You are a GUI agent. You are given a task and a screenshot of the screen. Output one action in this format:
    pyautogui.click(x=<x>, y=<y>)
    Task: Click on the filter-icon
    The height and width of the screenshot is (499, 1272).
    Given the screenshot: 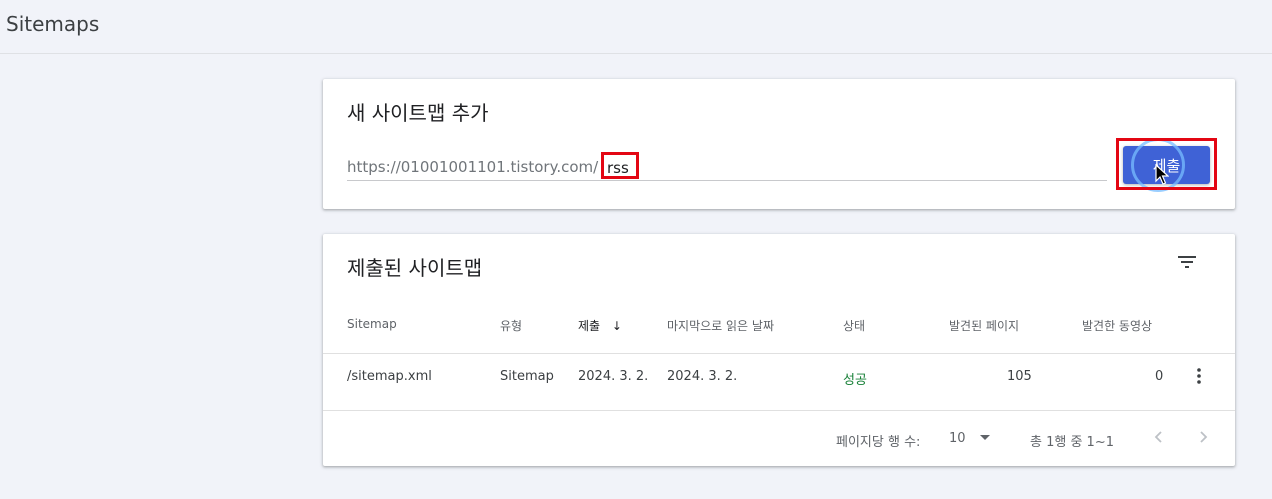 What is the action you would take?
    pyautogui.click(x=1187, y=262)
    